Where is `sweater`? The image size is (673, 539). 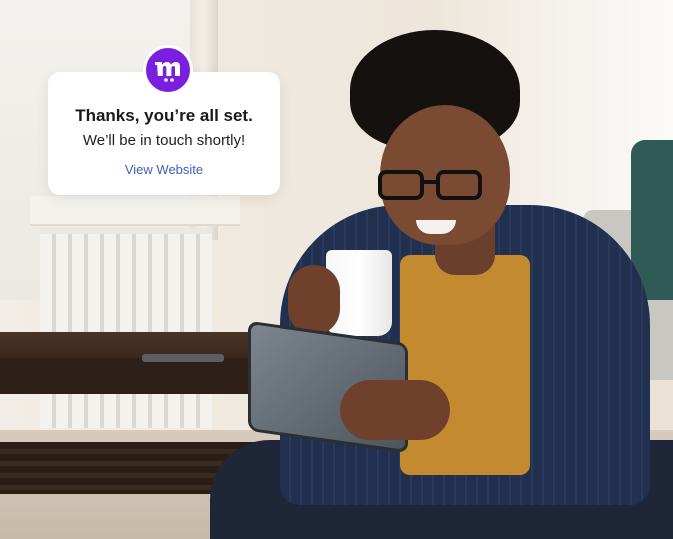 sweater is located at coordinates (465, 365).